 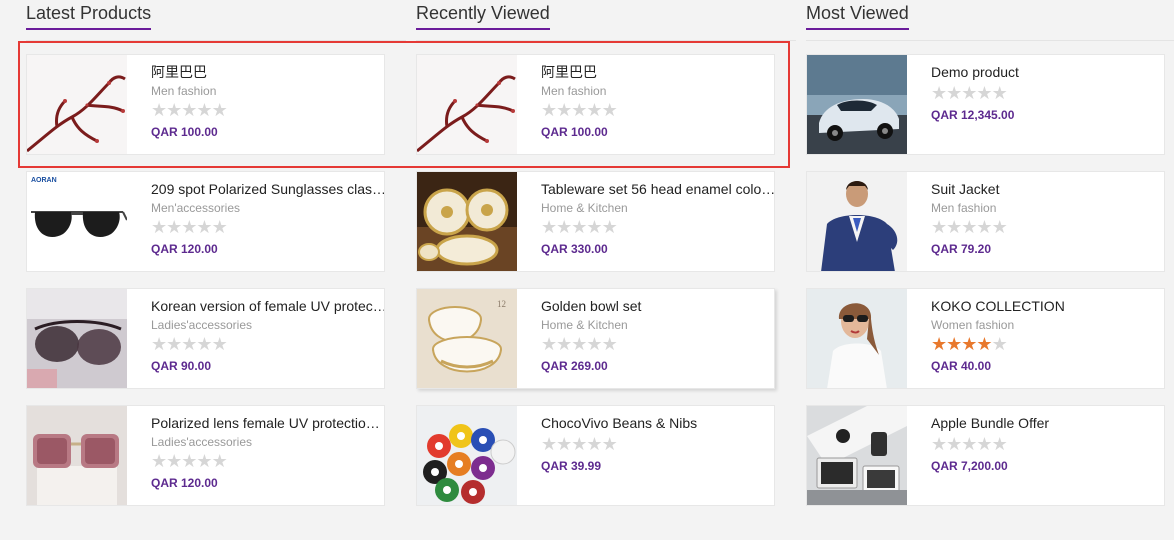 I want to click on product-name: ChocoVivo Beans & Nibs, so click(x=657, y=423).